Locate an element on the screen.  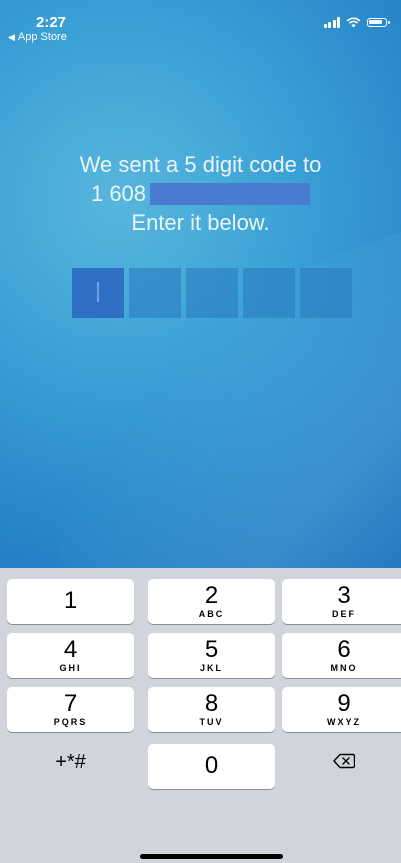
key-digit: 6 is located at coordinates (344, 649).